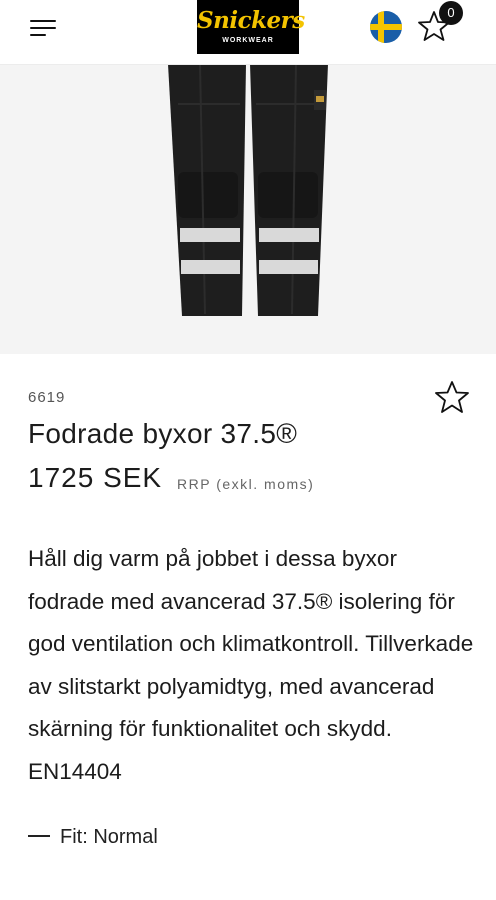 This screenshot has width=496, height=900. I want to click on price-note: RRP (exkl. moms), so click(246, 484).